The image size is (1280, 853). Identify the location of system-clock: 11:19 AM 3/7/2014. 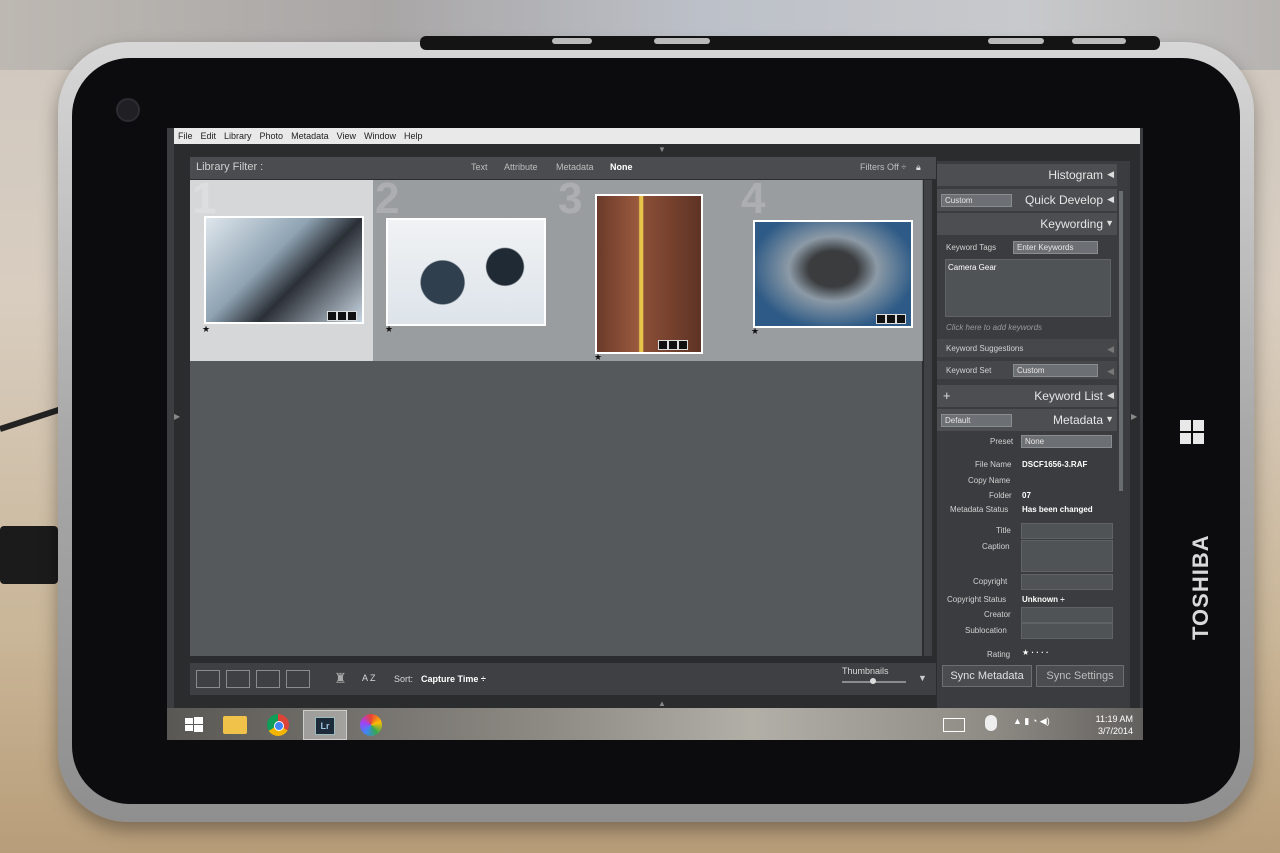
(1114, 725).